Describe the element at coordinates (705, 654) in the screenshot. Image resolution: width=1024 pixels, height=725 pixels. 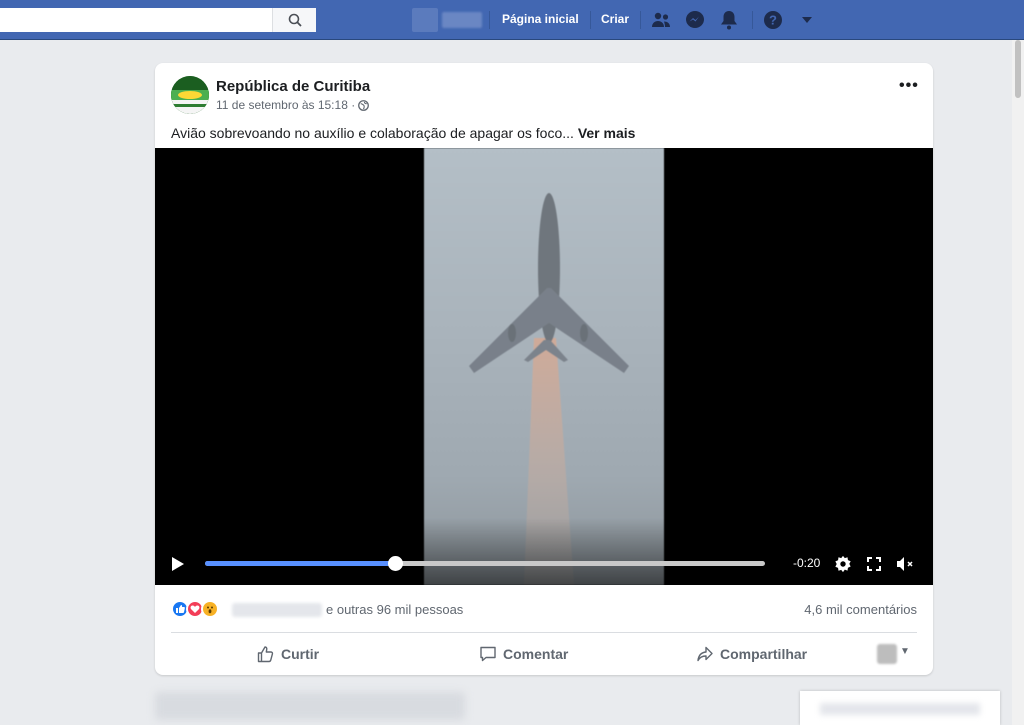
I see `share-icon` at that location.